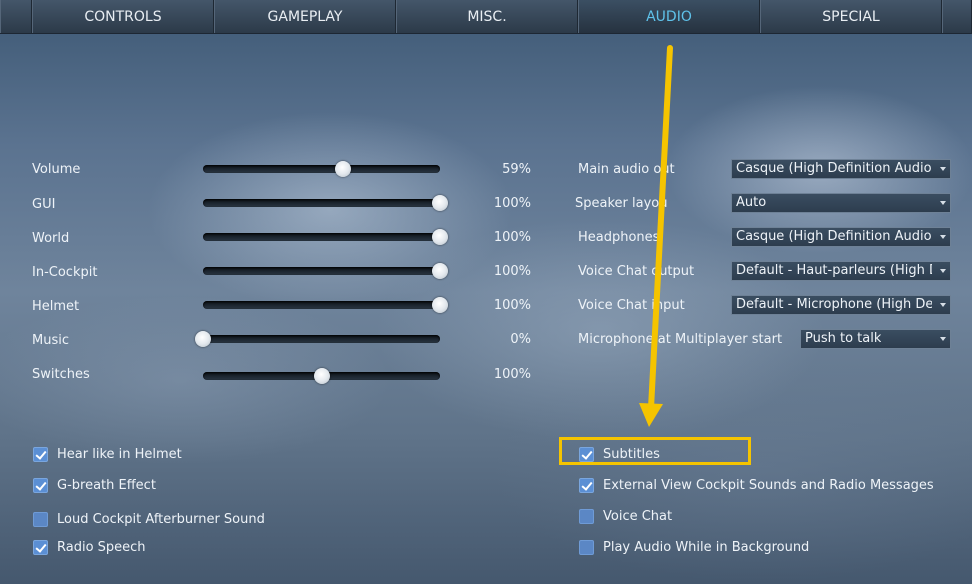 The width and height of the screenshot is (972, 584). What do you see at coordinates (656, 236) in the screenshot?
I see `annotation-arrow-icon` at bounding box center [656, 236].